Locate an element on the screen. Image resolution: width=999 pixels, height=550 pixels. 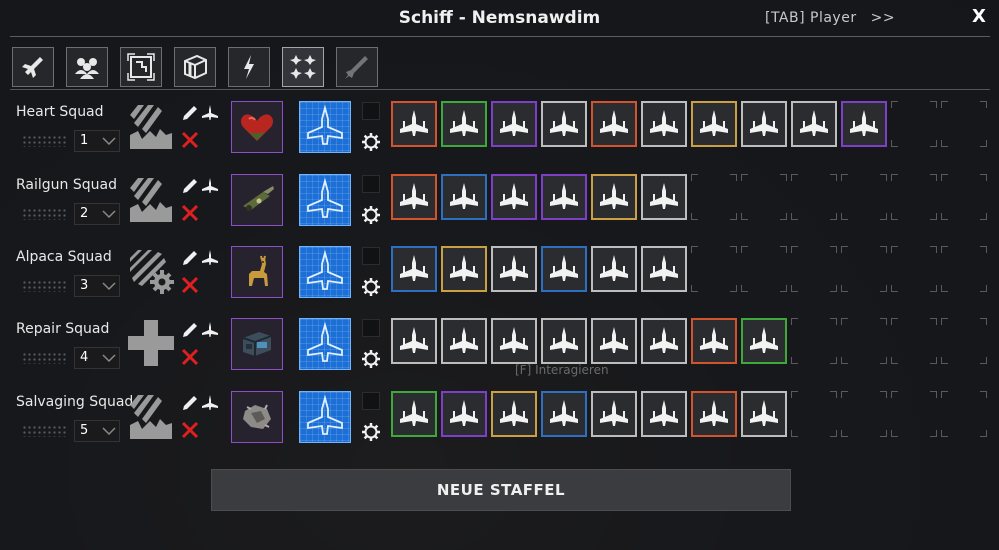
tab-torpedoes is located at coordinates (357, 67).